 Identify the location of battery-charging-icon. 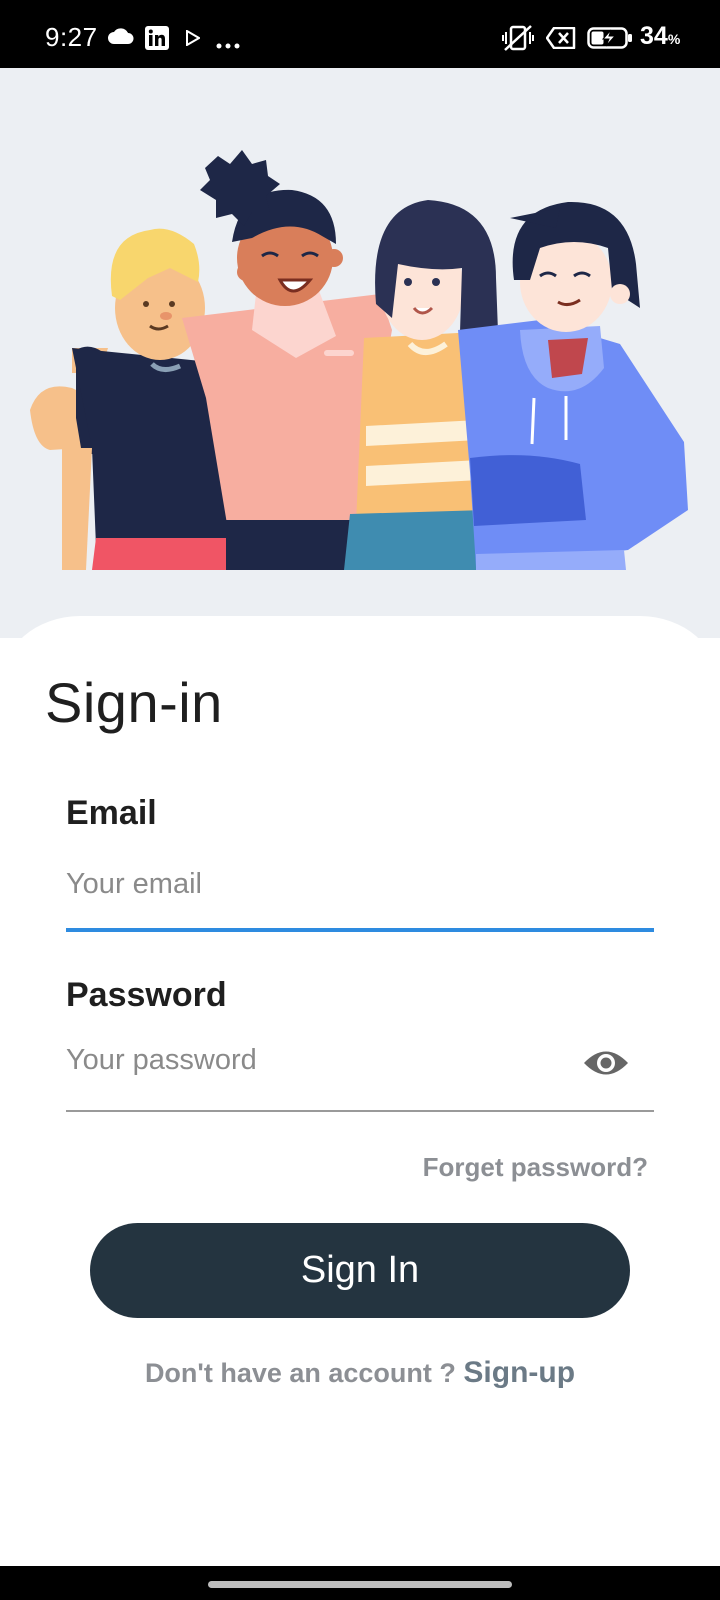
(610, 40).